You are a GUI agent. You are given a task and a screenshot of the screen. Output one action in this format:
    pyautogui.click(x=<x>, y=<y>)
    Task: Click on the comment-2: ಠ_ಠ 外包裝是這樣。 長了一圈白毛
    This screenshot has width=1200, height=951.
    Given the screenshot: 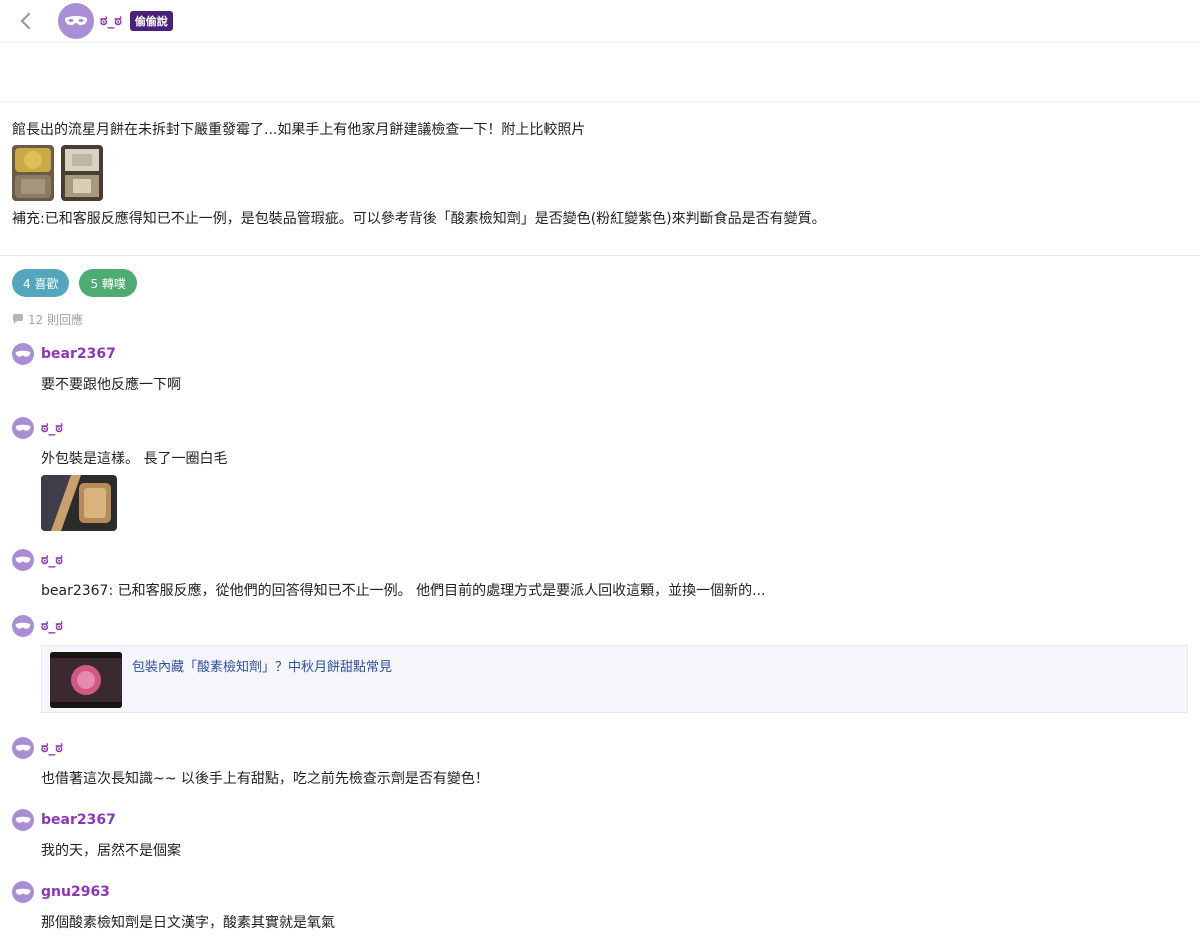 What is the action you would take?
    pyautogui.click(x=600, y=474)
    